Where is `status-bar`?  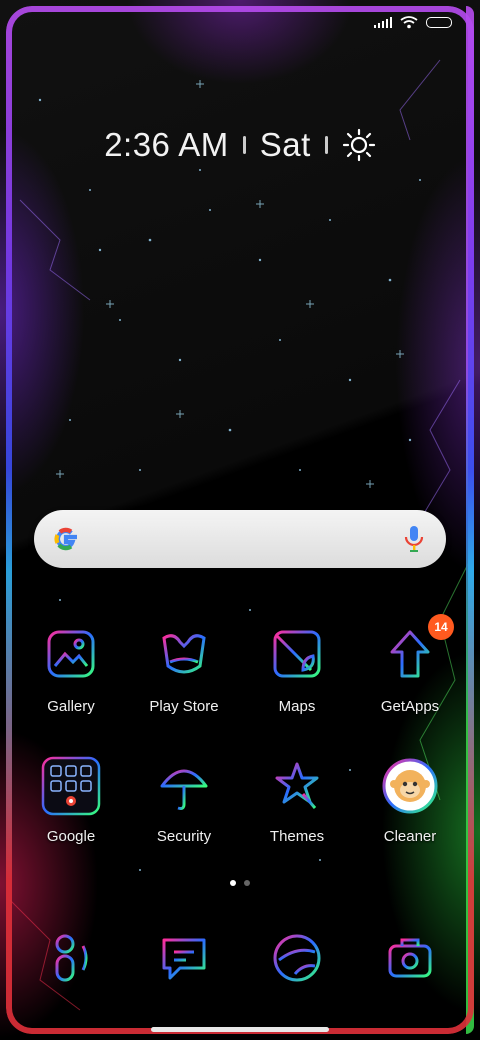 status-bar is located at coordinates (413, 22).